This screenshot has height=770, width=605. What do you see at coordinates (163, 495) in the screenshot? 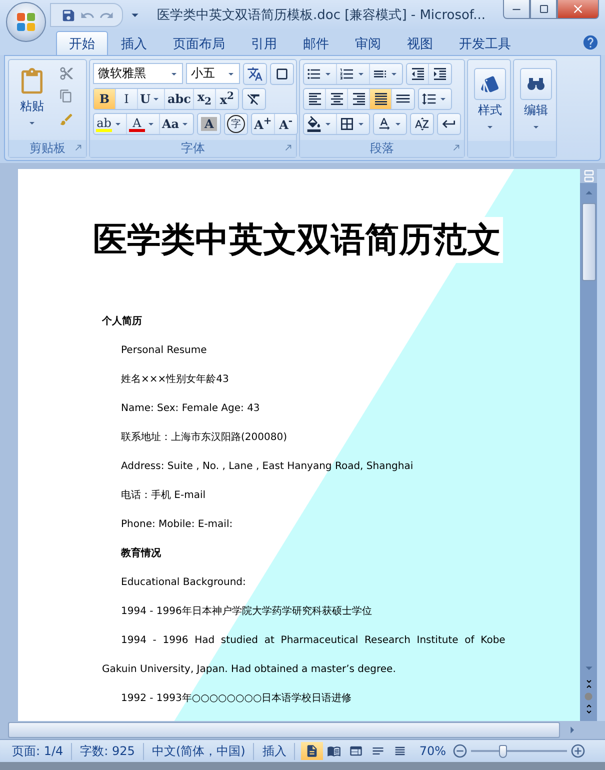
I see `document-paragraph: 电话：手机 E-mail` at bounding box center [163, 495].